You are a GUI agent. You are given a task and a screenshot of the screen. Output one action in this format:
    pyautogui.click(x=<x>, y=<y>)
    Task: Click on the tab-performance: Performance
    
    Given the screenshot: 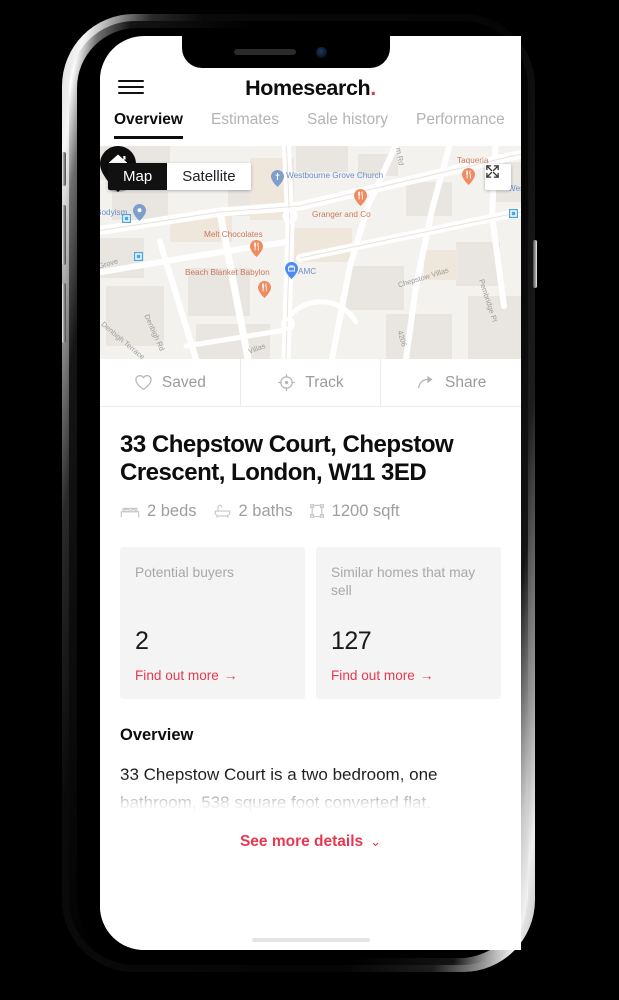 What is the action you would take?
    pyautogui.click(x=460, y=124)
    